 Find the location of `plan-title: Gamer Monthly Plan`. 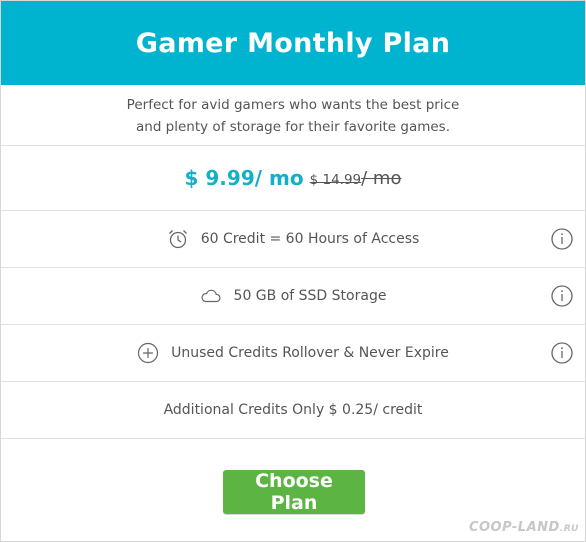

plan-title: Gamer Monthly Plan is located at coordinates (293, 43).